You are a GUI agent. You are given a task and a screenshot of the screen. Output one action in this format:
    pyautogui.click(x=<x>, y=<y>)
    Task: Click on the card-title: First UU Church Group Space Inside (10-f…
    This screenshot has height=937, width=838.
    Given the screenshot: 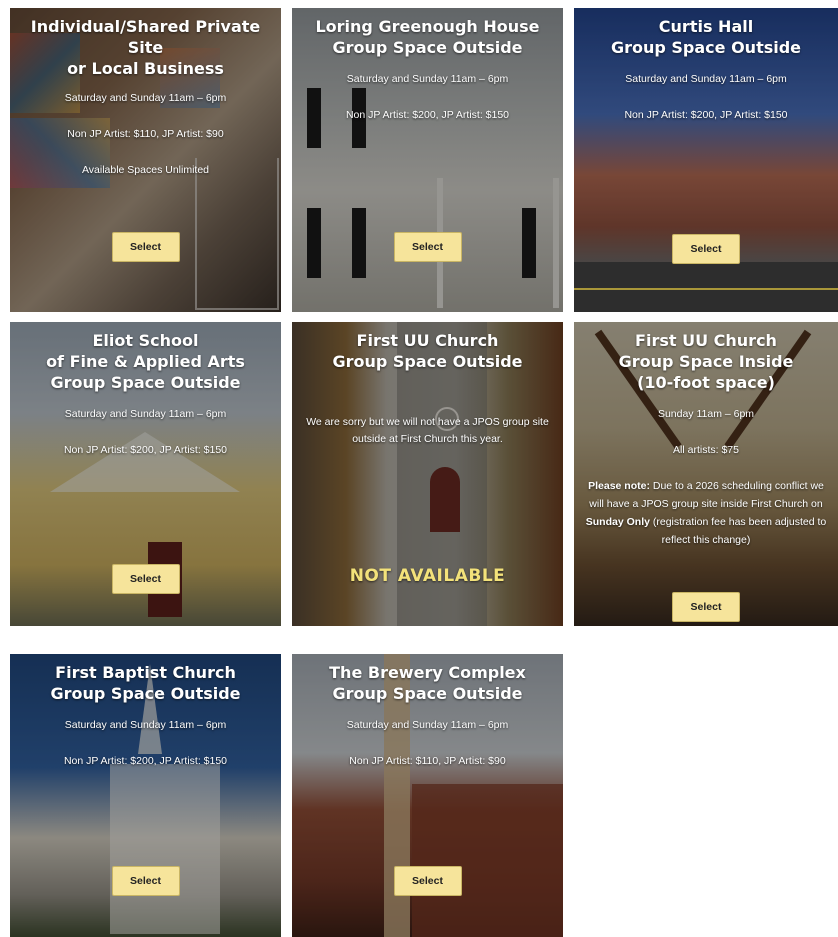 What is the action you would take?
    pyautogui.click(x=706, y=361)
    